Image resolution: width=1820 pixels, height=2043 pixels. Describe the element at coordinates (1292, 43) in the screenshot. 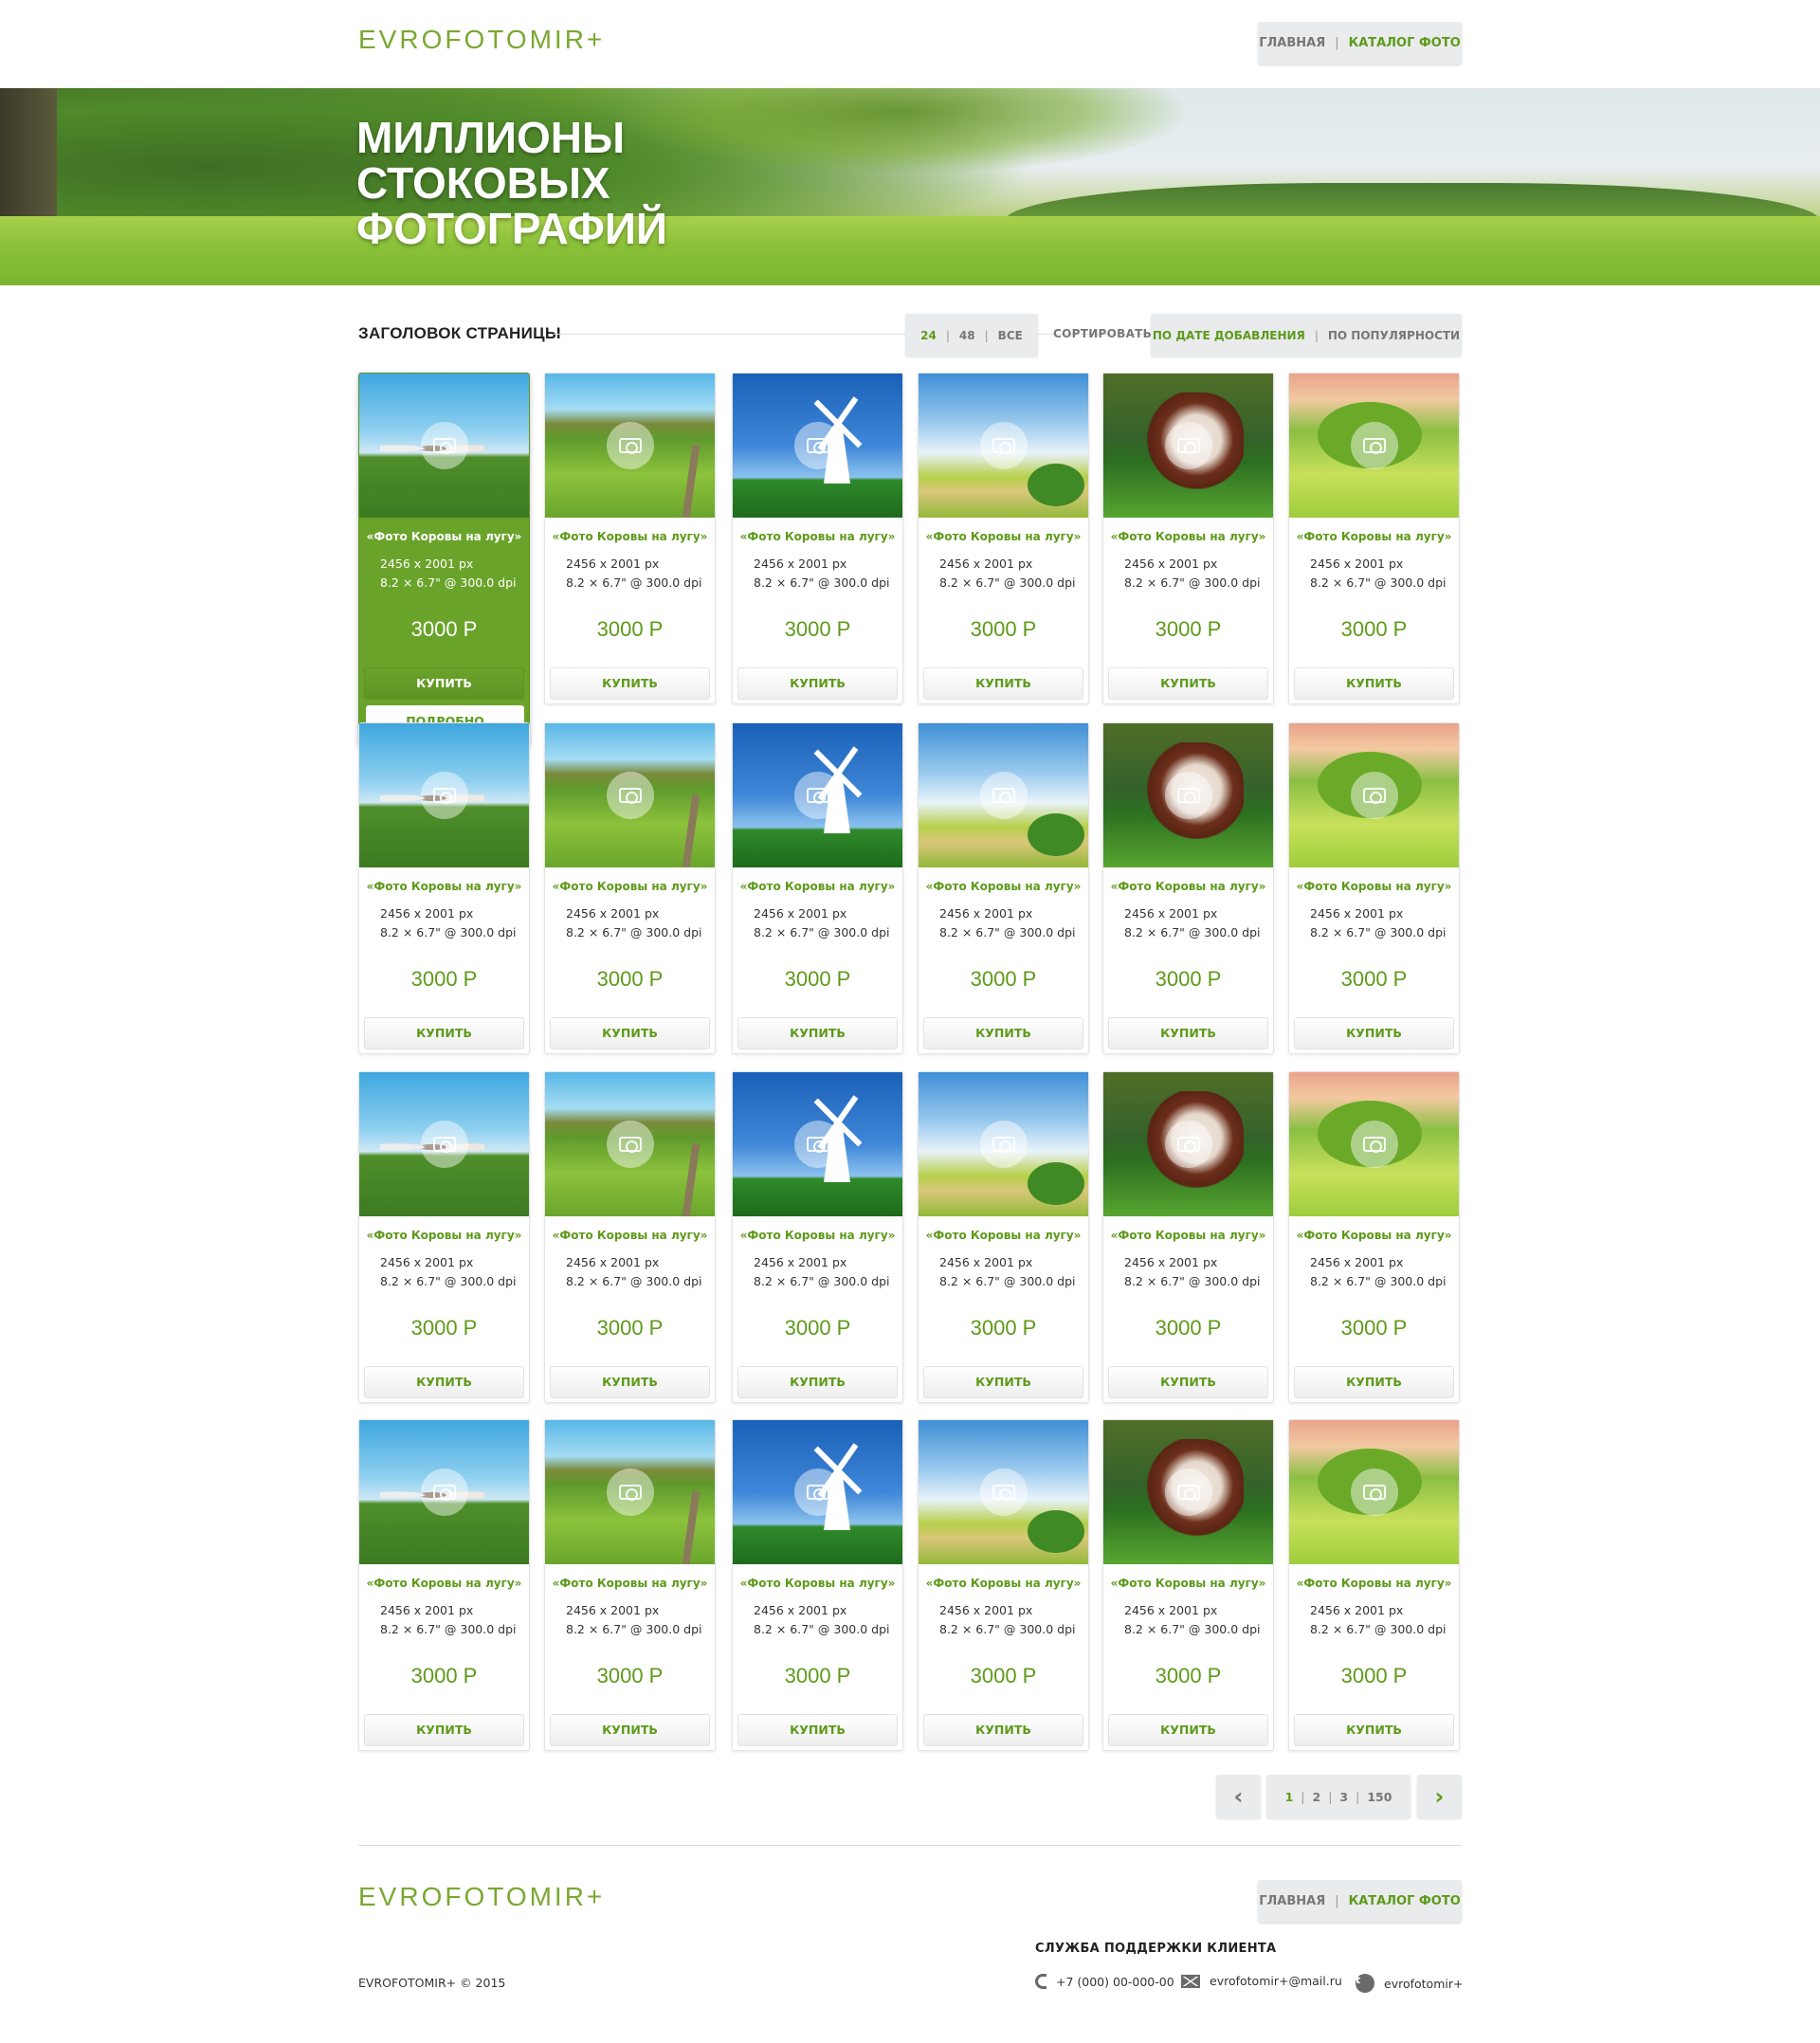

I see `nav-home-link: ГЛАВНАЯ` at that location.